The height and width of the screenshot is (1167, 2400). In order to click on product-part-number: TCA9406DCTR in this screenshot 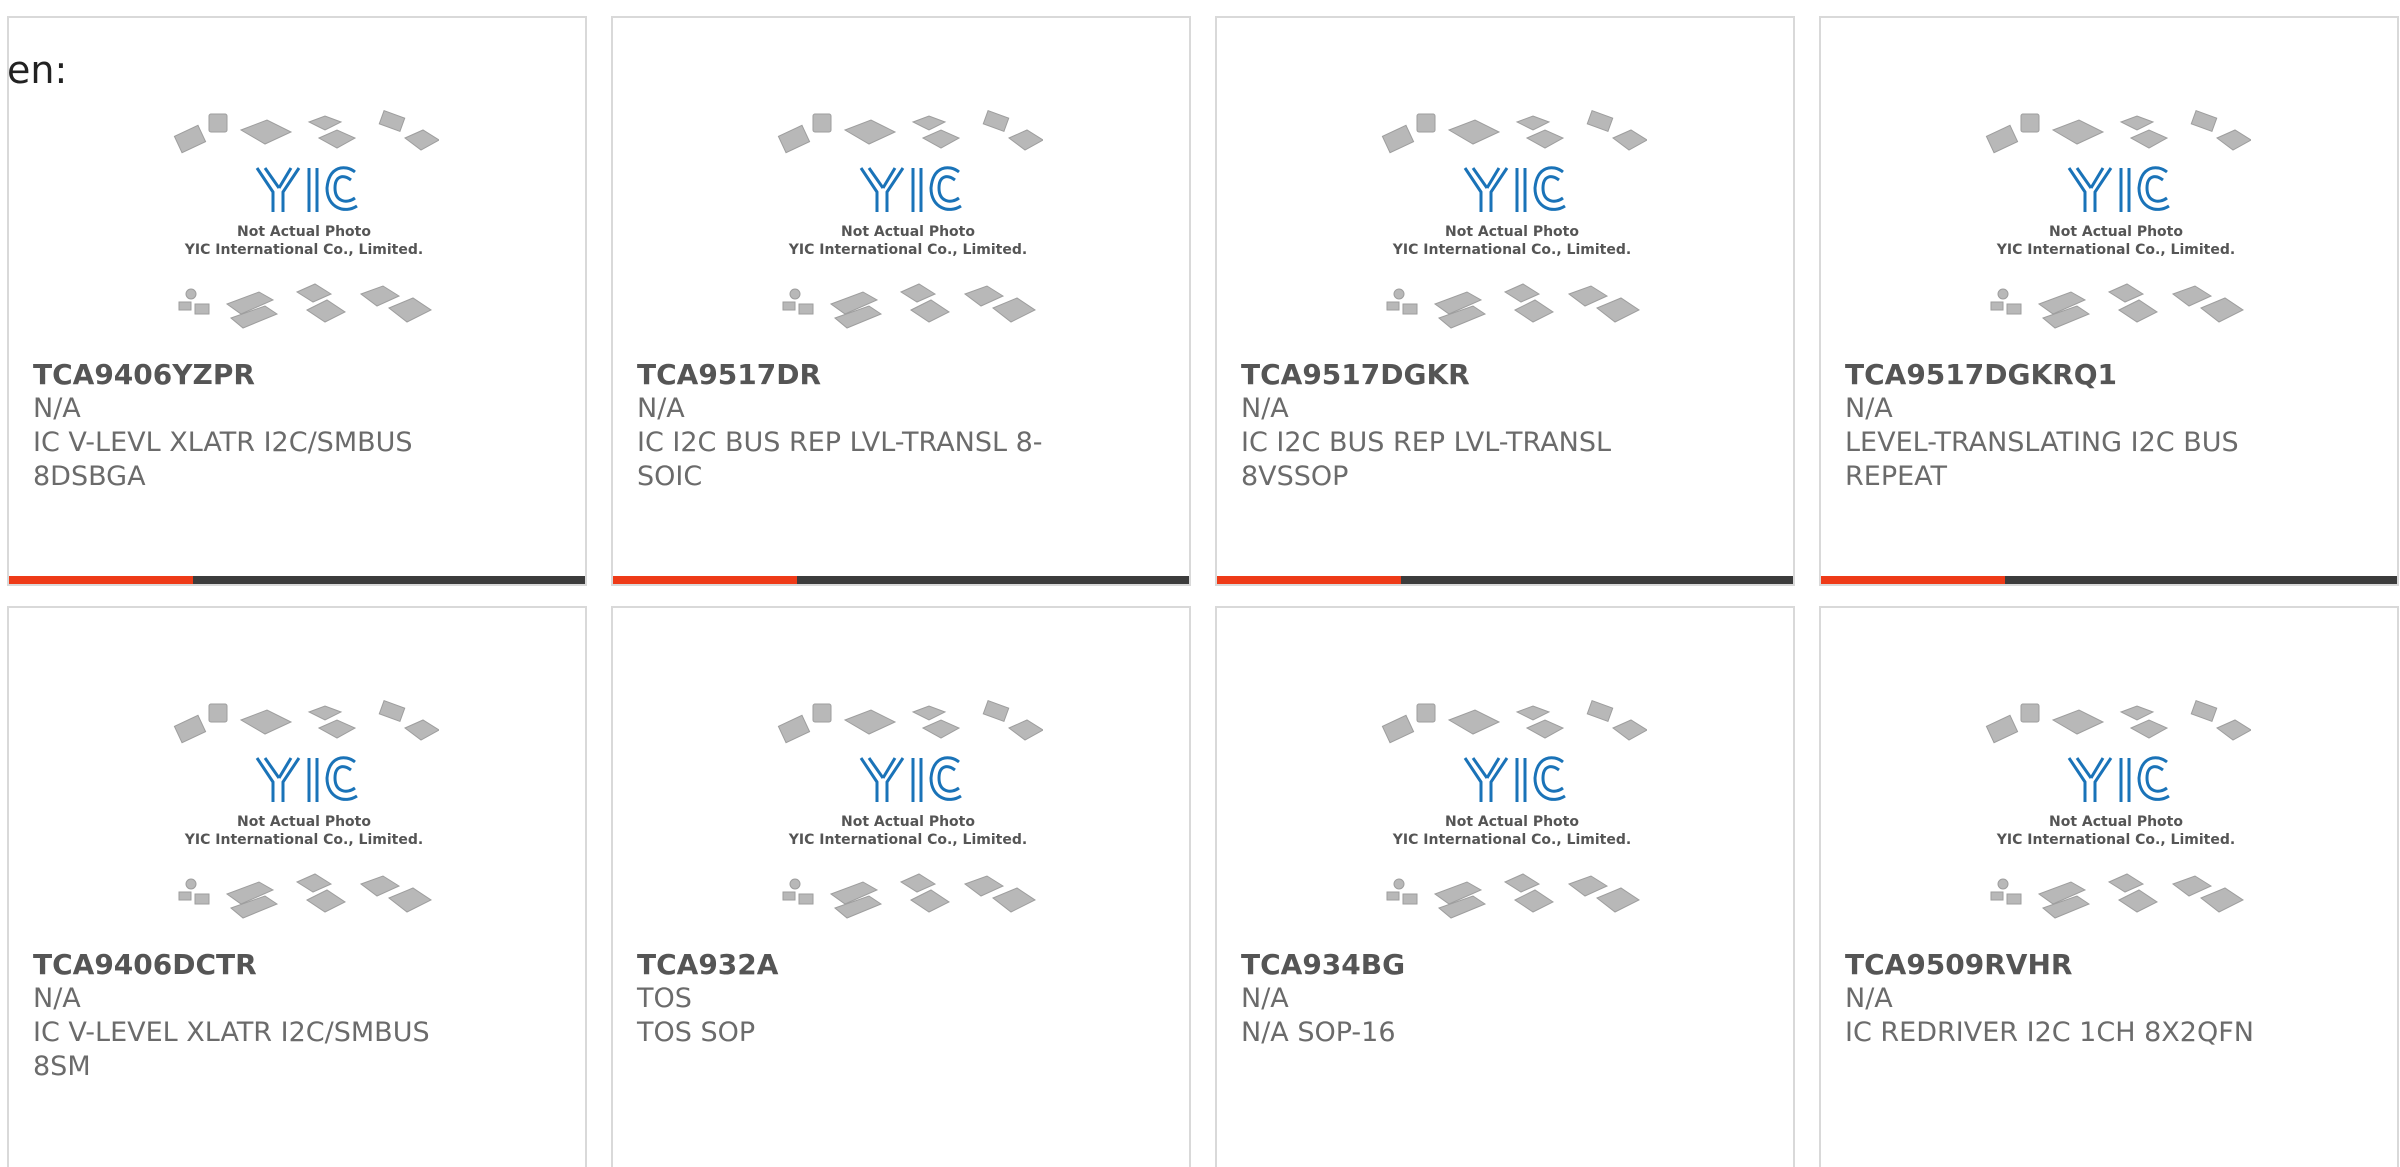, I will do `click(253, 965)`.